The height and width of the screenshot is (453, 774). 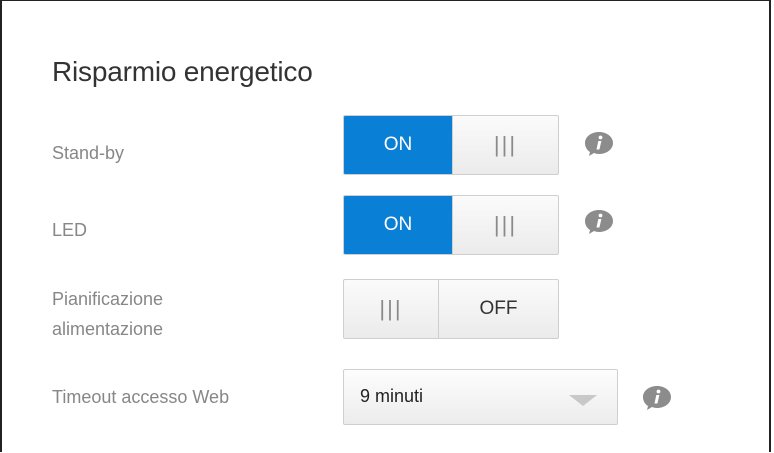 What do you see at coordinates (398, 225) in the screenshot?
I see `led-on-segment: ON` at bounding box center [398, 225].